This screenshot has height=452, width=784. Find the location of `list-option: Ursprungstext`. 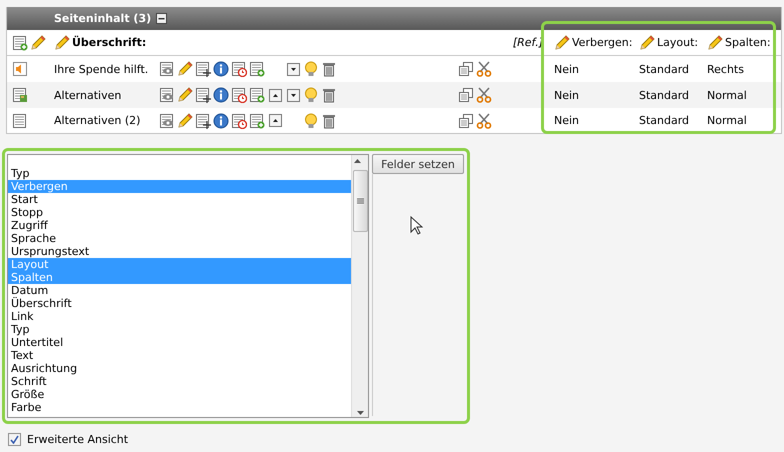

list-option: Ursprungstext is located at coordinates (179, 251).